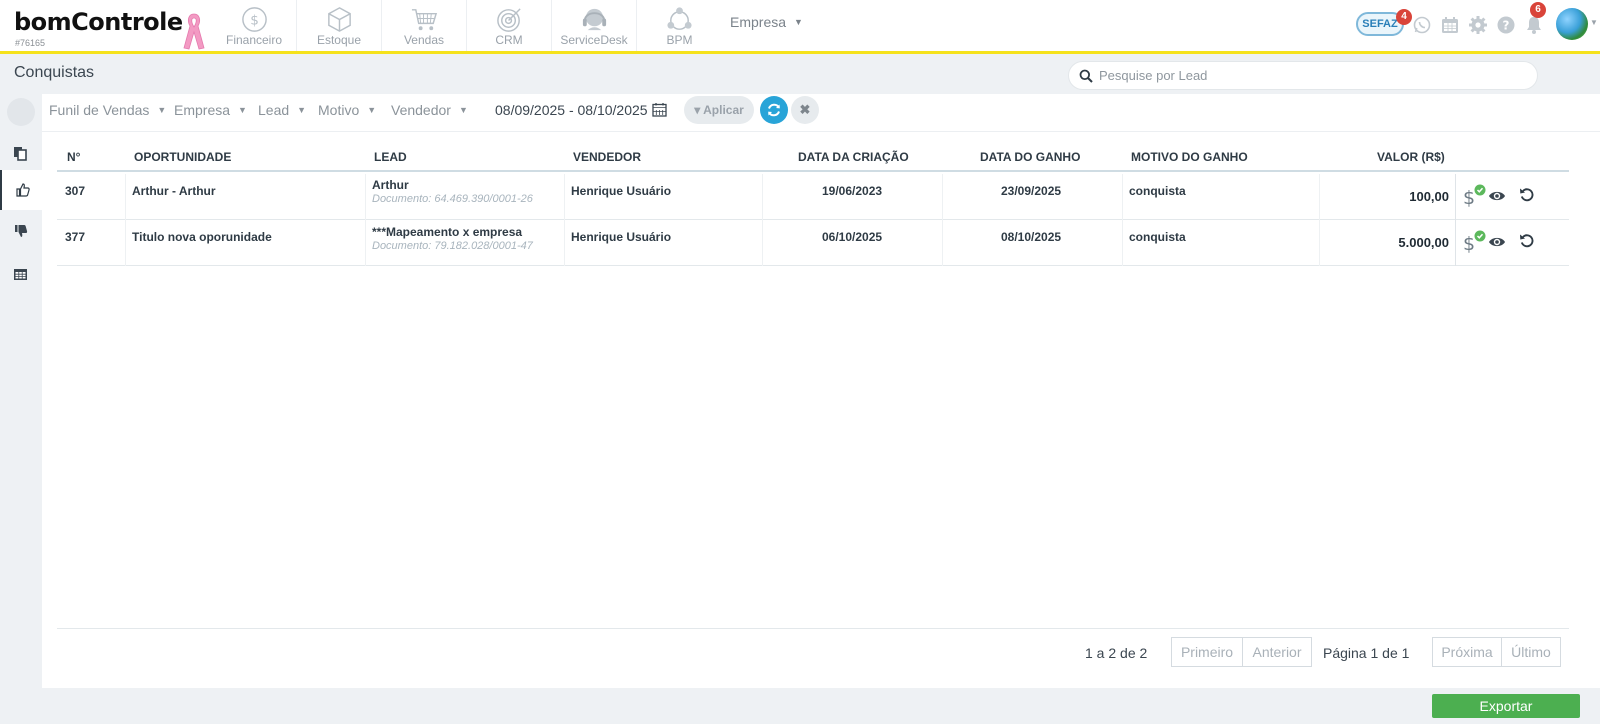 This screenshot has width=1600, height=724. Describe the element at coordinates (571, 110) in the screenshot. I see `date-range-field: 08/09/2025 - 08/10/2025` at that location.